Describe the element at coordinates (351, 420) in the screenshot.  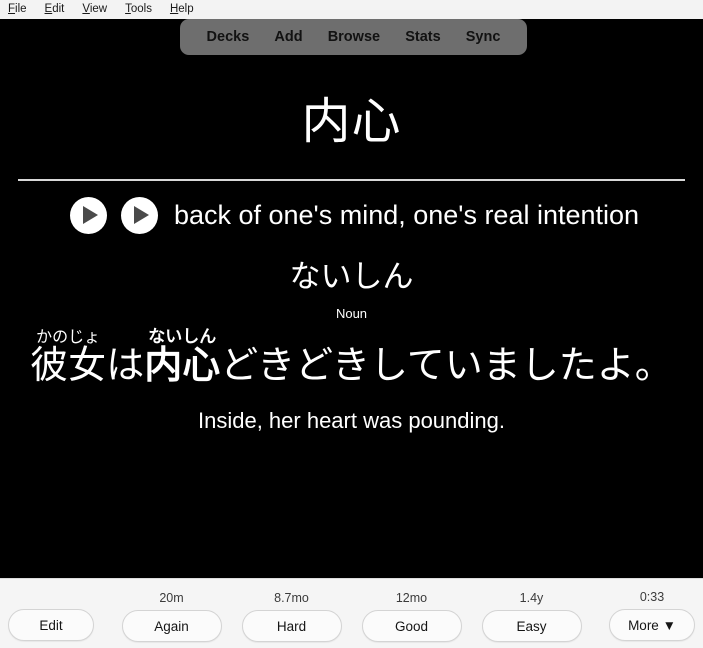
I see `sentence-translation: Inside, her heart was pounding.` at that location.